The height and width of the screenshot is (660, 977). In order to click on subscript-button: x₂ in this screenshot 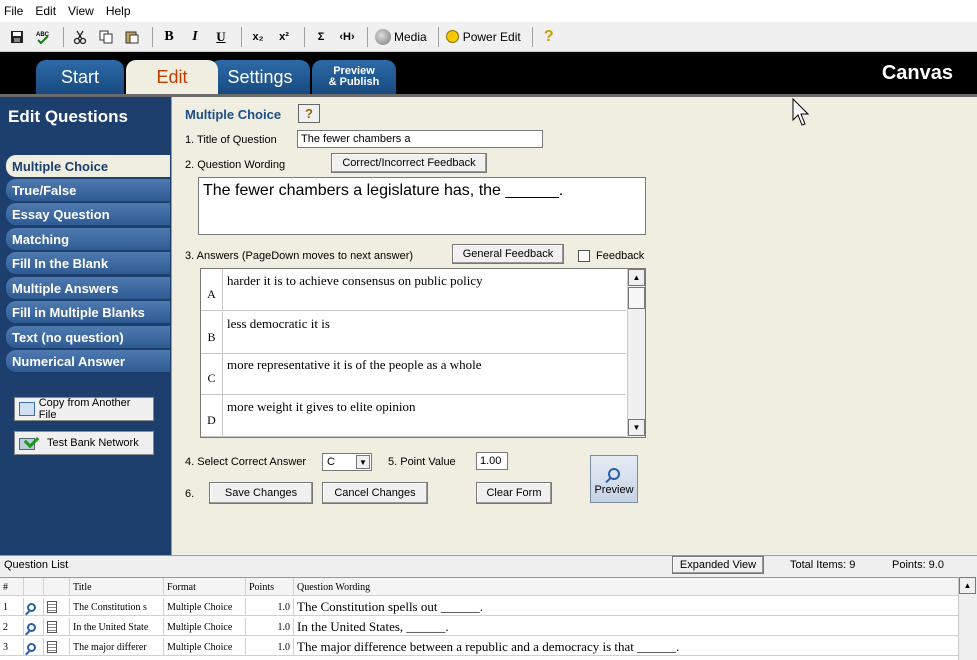, I will do `click(258, 37)`.